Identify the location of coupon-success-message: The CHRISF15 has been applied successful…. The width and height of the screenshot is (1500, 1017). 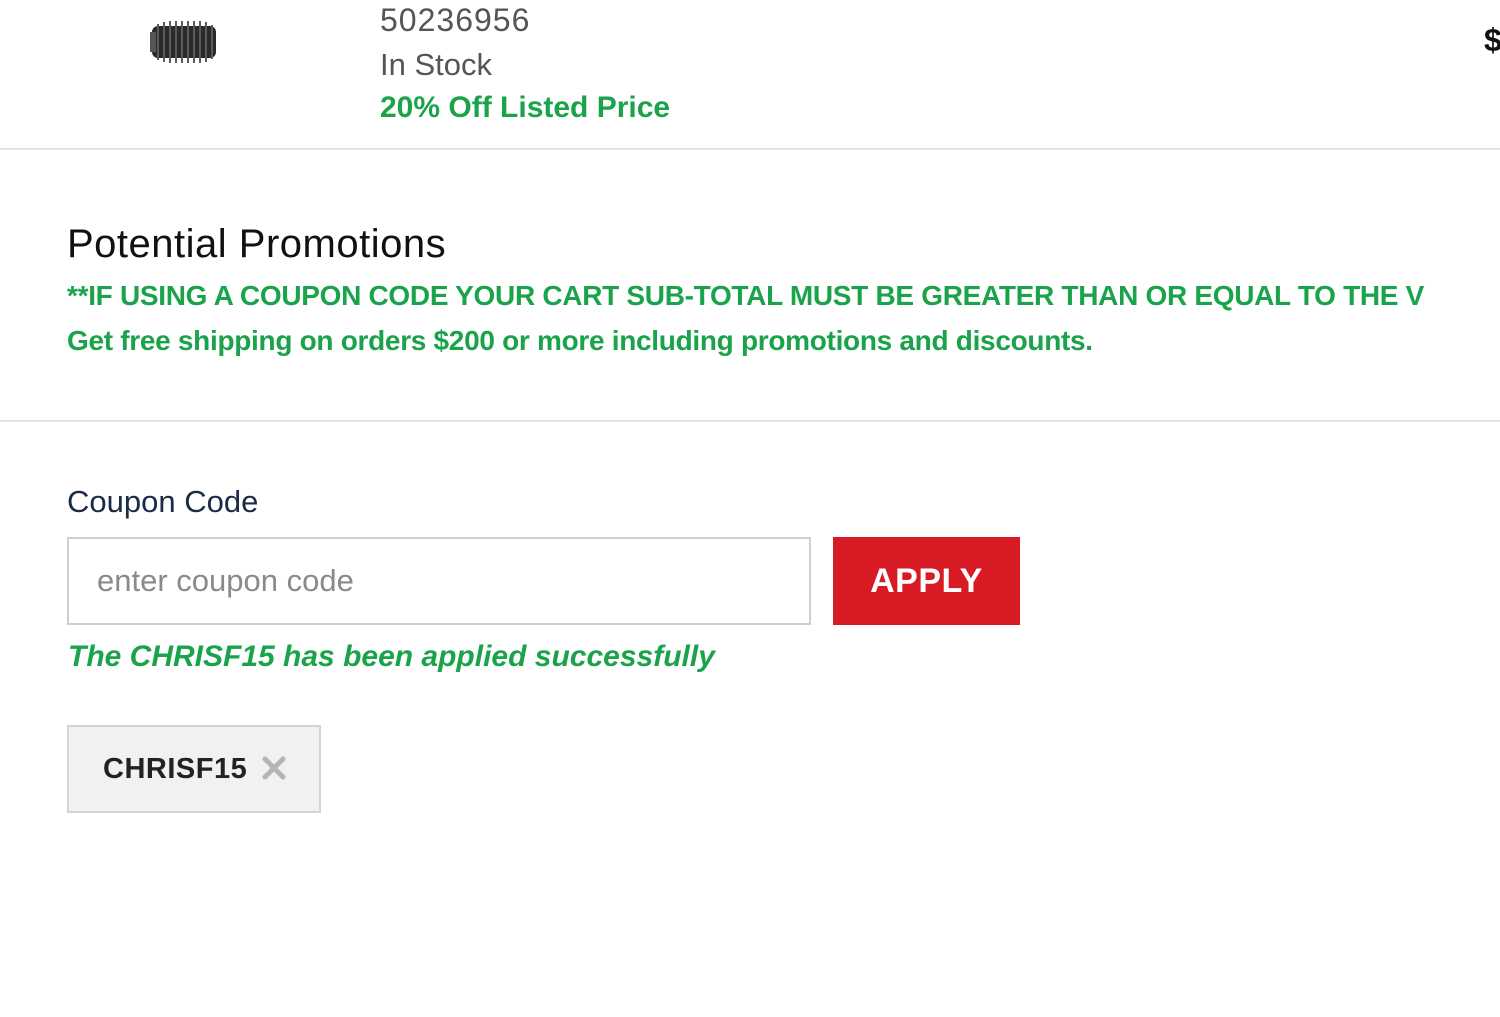
(391, 656).